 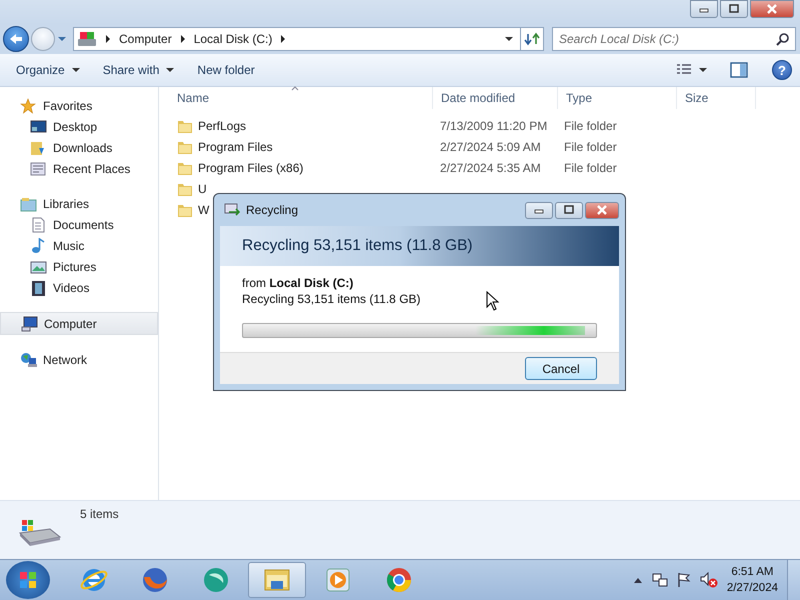 I want to click on address-bar: Computer Local Disk (C:), so click(x=297, y=39).